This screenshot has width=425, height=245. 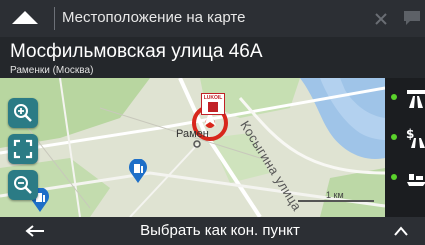 What do you see at coordinates (220, 231) in the screenshot?
I see `select-destination-button: Выбрать как кон. пункт` at bounding box center [220, 231].